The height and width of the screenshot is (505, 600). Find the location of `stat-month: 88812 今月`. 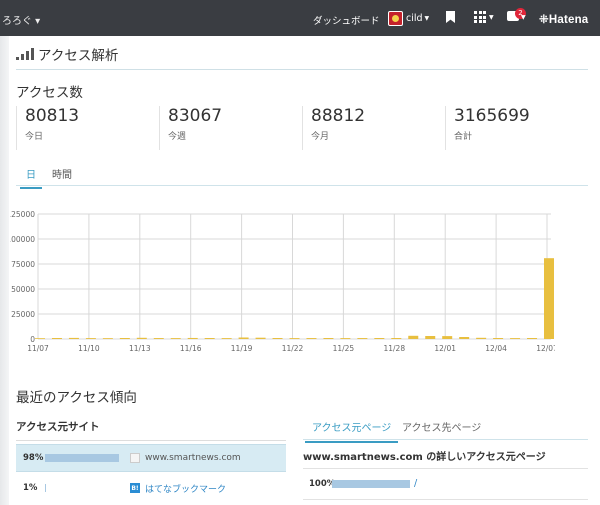

stat-month: 88812 今月 is located at coordinates (333, 128).